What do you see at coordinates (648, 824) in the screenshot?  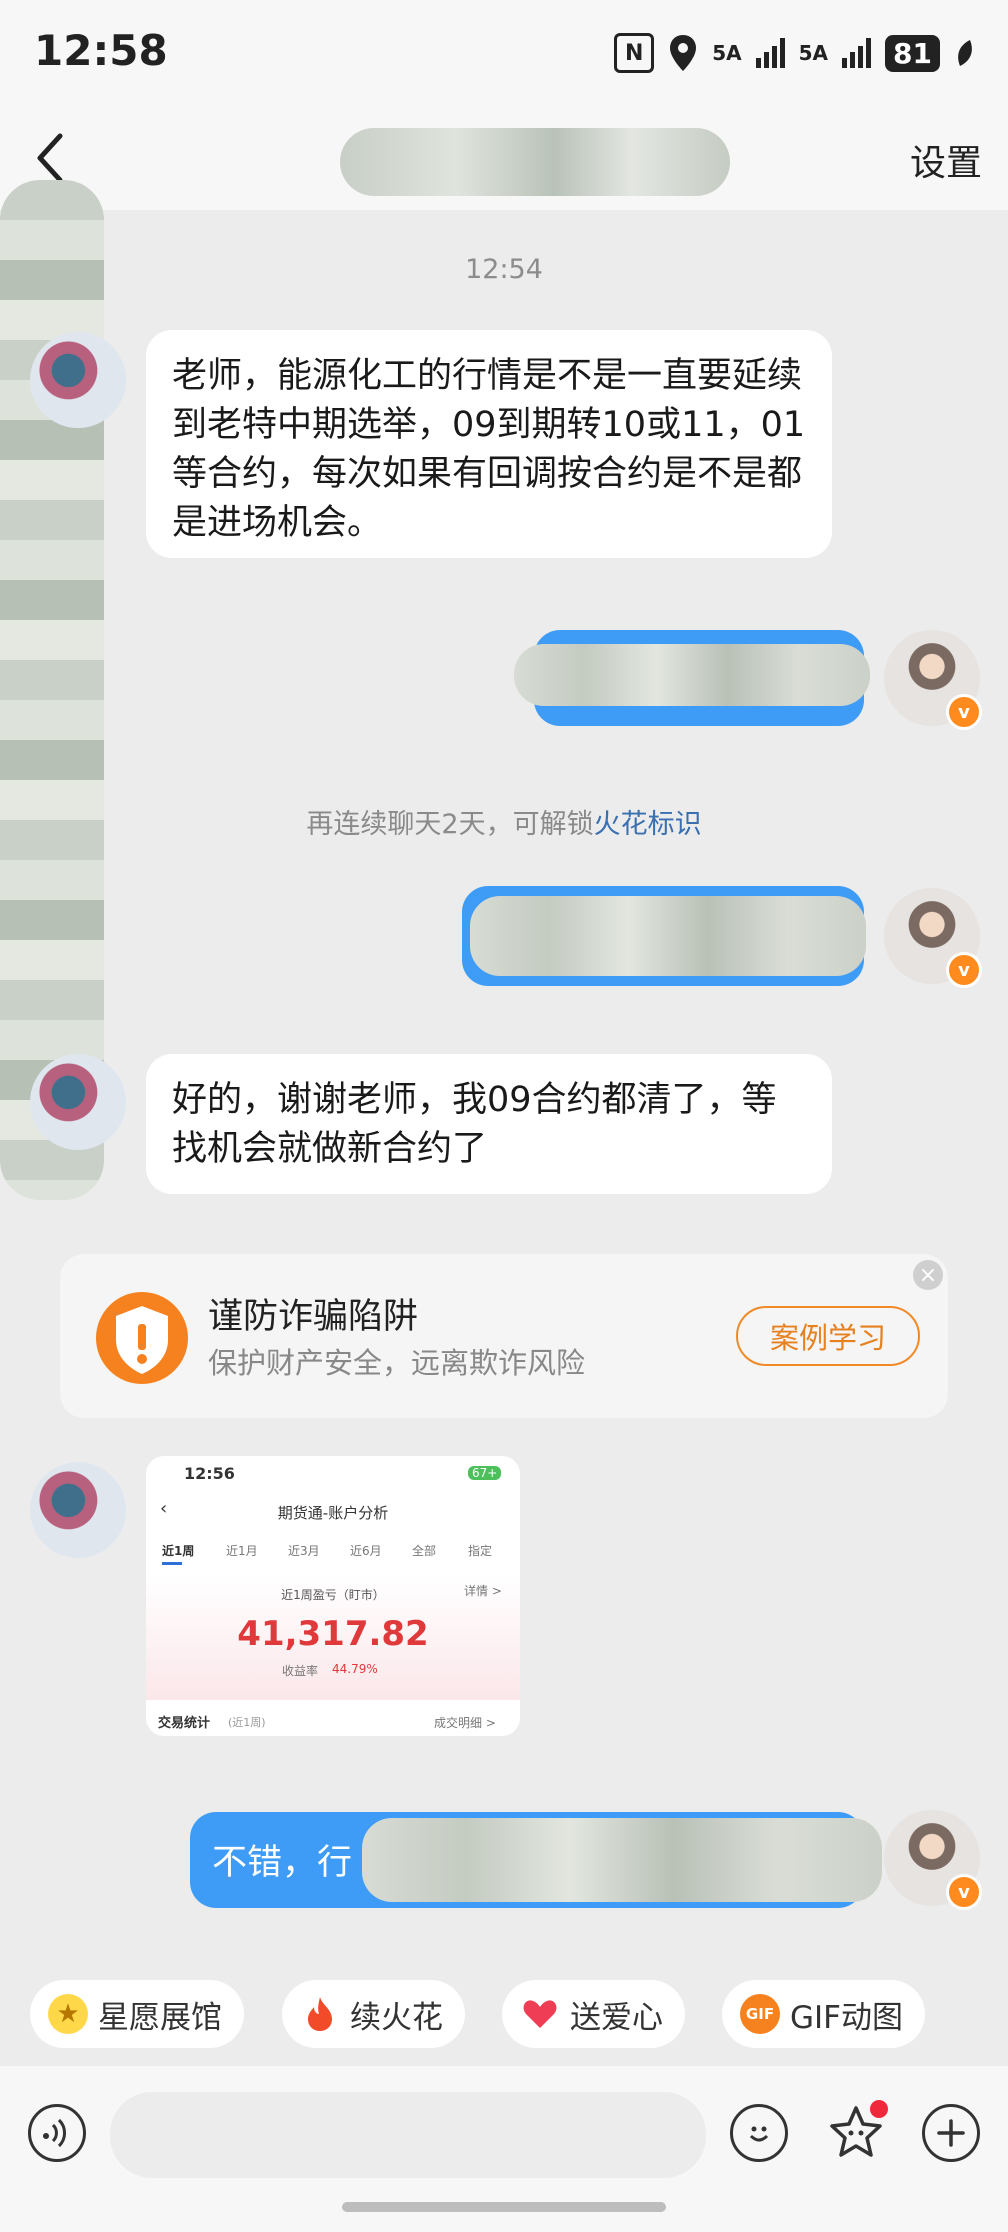 I see `spark-link: 火花标识` at bounding box center [648, 824].